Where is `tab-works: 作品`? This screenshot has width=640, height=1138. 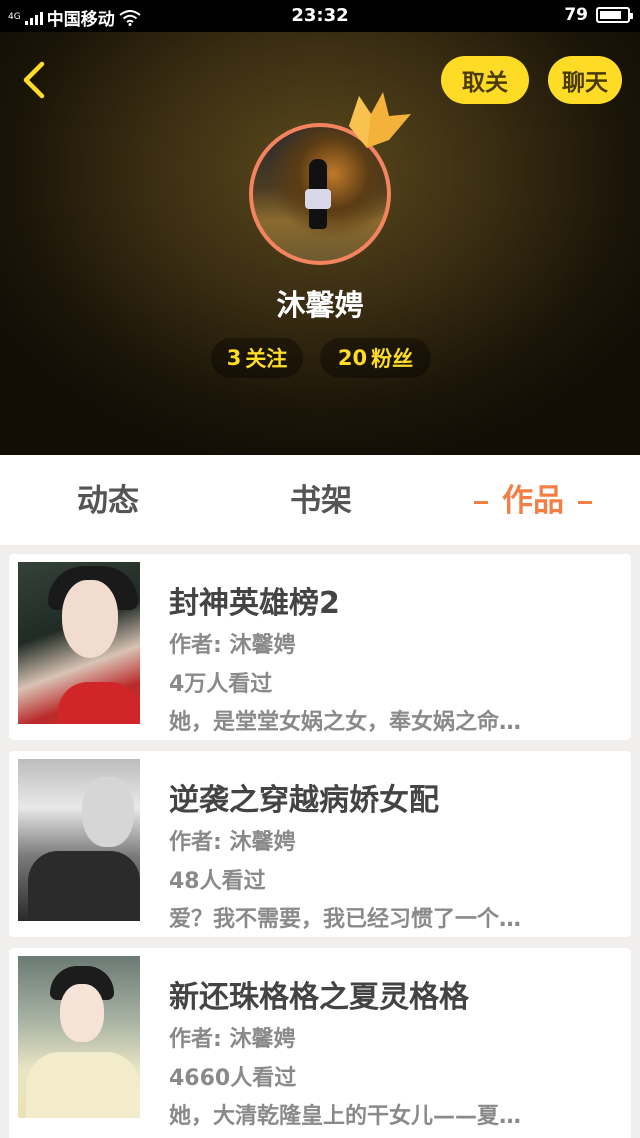 tab-works: 作品 is located at coordinates (533, 501).